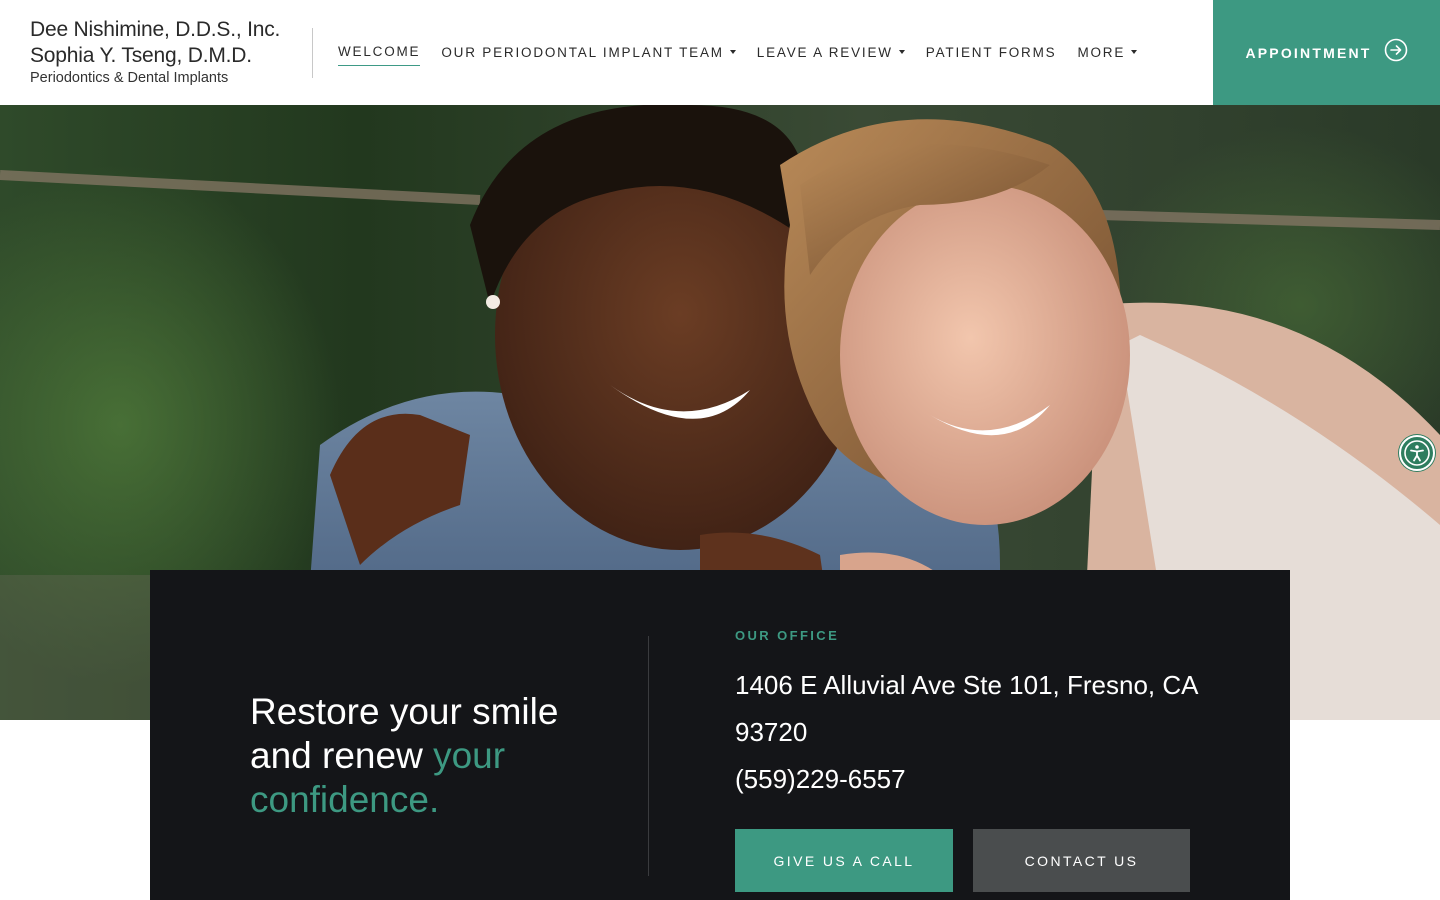  I want to click on appointment-button: APPOINTMENT, so click(1326, 52).